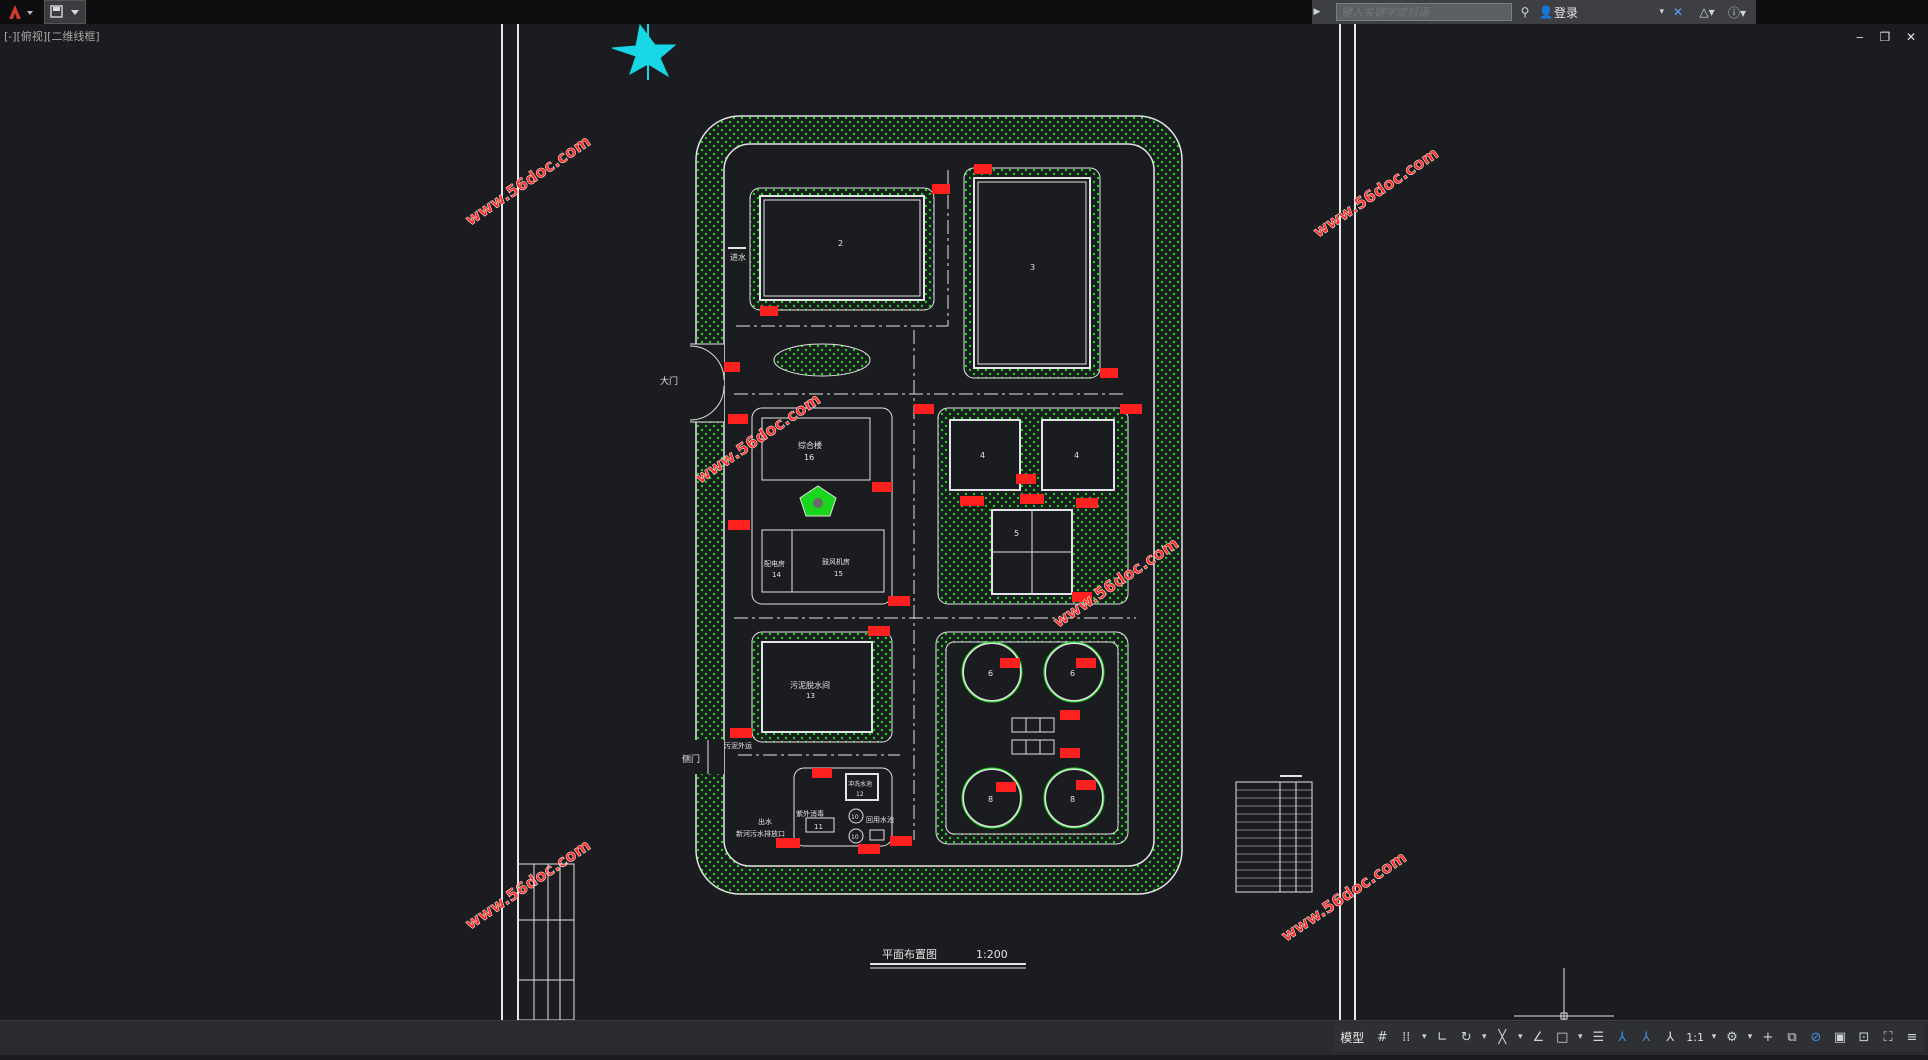 This screenshot has width=1928, height=1060. I want to click on plan-title: 平面布置图, so click(909, 954).